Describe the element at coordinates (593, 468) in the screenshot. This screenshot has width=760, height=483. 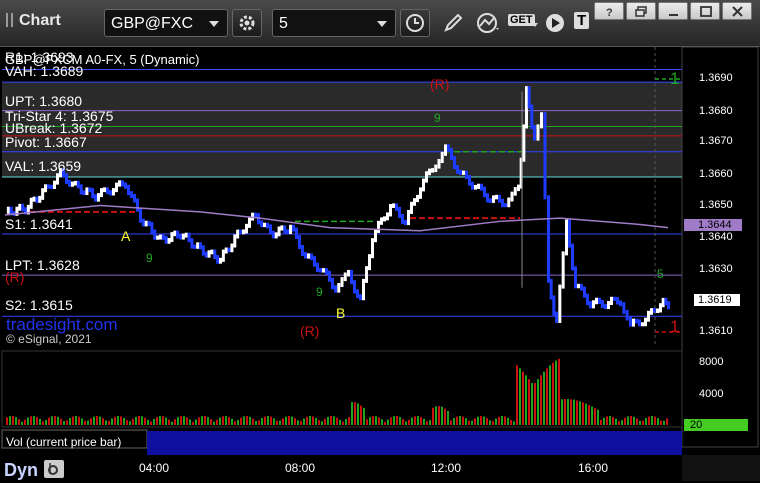
I see `time-tick: 16:00` at that location.